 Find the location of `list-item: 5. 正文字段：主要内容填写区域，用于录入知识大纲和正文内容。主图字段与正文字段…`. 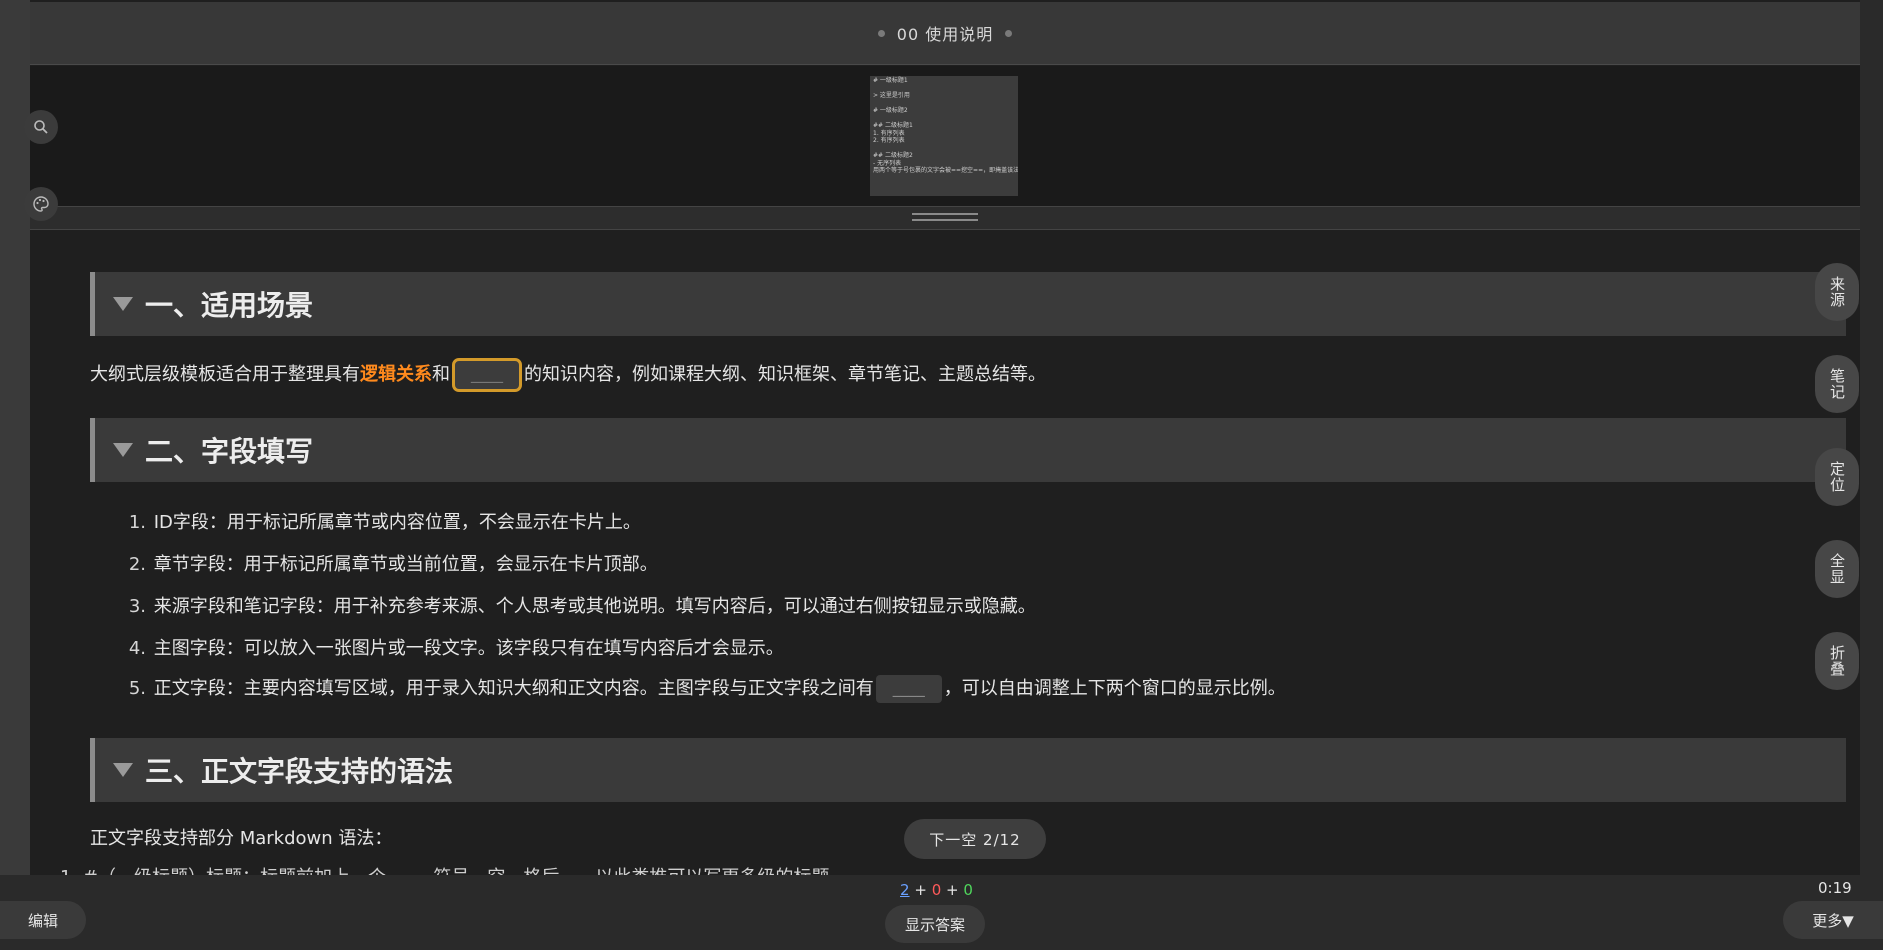

list-item: 5. 正文字段：主要内容填写区域，用于录入知识大纲和正文内容。主图字段与正文字段… is located at coordinates (703, 688).